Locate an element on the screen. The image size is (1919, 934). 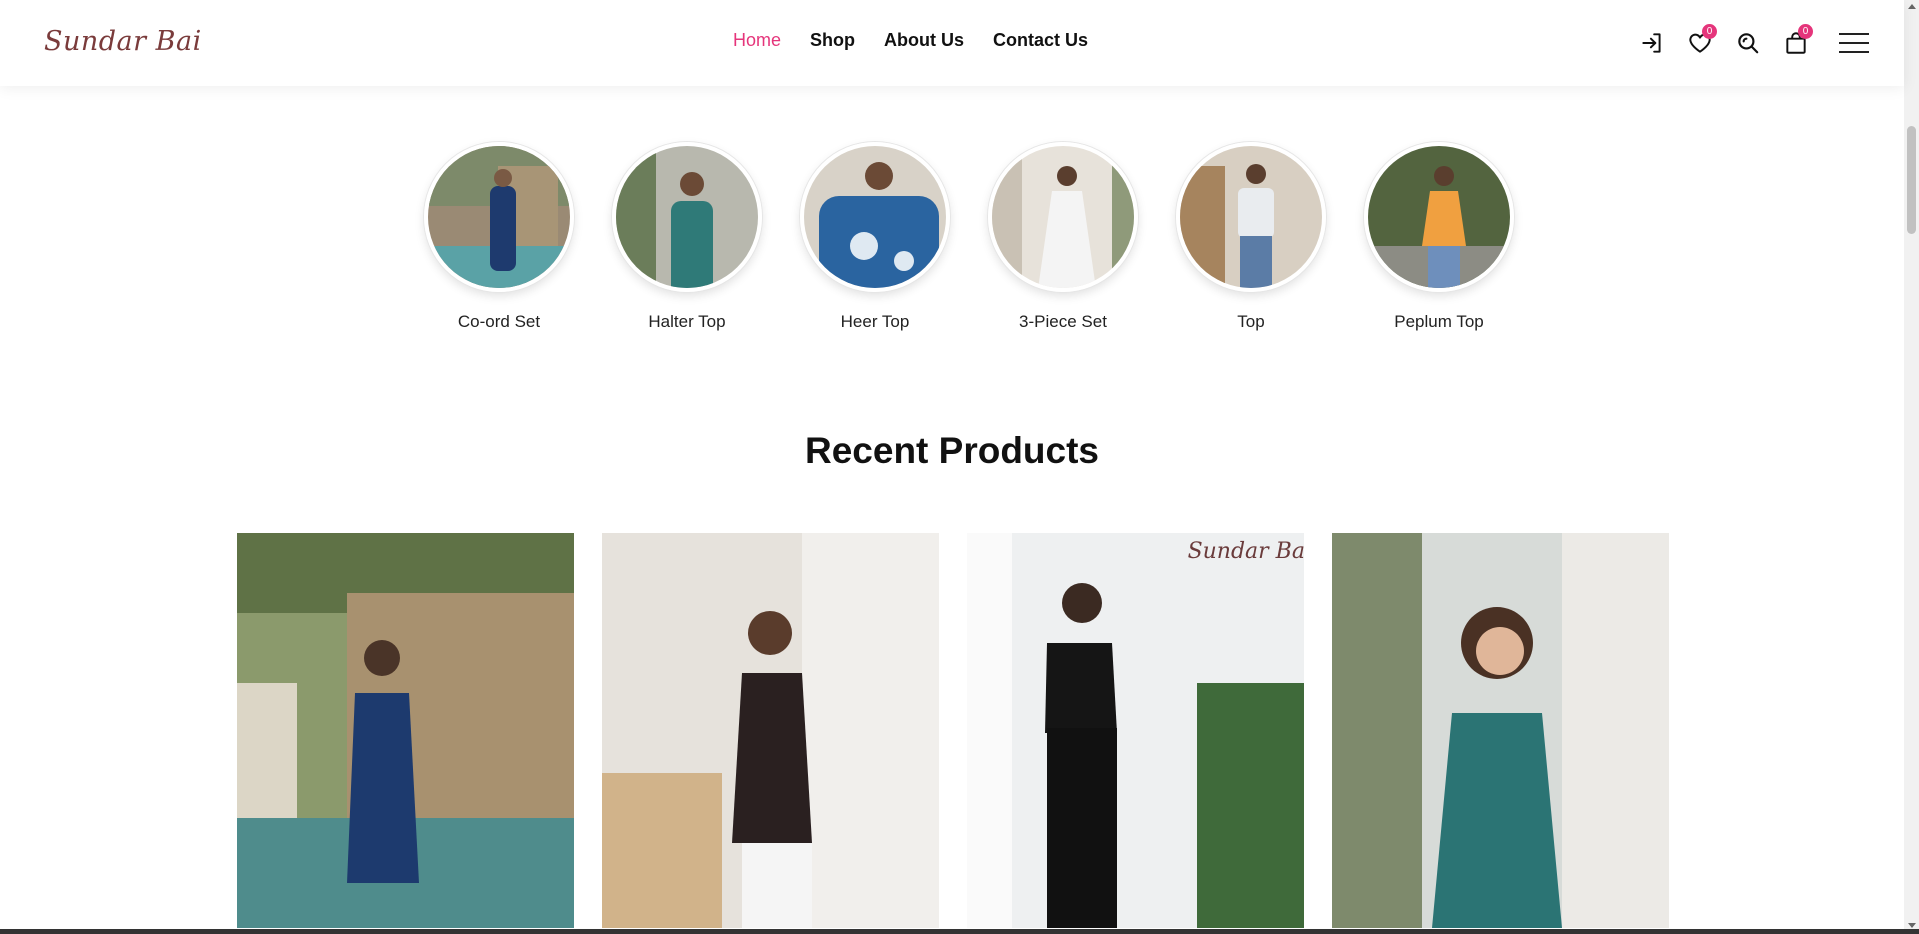
search-button is located at coordinates (1748, 43).